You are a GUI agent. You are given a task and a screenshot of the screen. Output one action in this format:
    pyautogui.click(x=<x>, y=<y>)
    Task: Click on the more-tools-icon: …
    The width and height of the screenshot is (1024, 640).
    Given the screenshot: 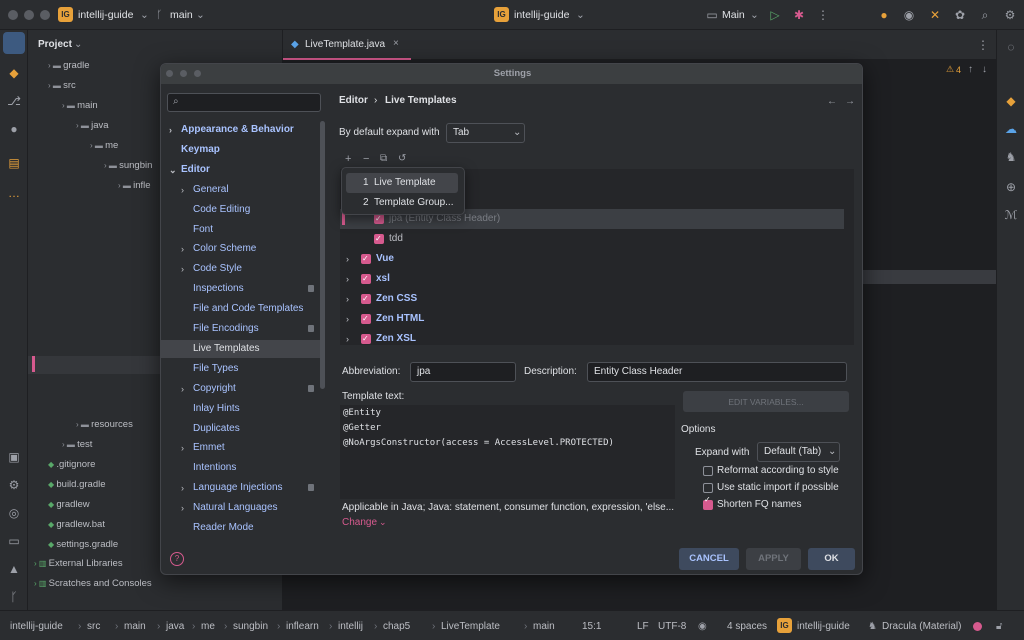 What is the action you would take?
    pyautogui.click(x=14, y=193)
    